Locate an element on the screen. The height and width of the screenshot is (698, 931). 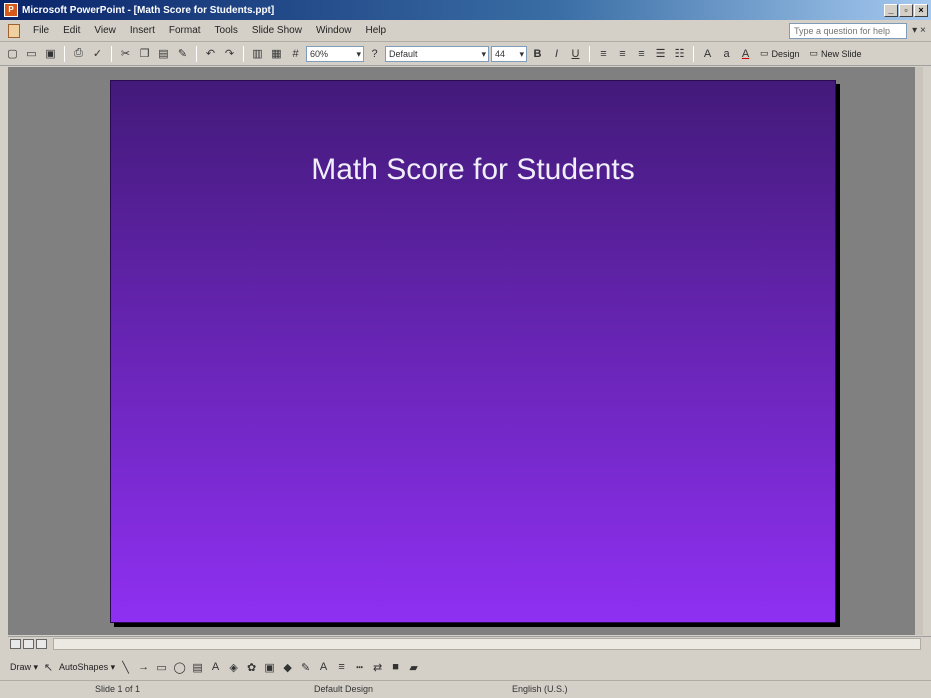
line-icon: ╲ is located at coordinates (125, 667).